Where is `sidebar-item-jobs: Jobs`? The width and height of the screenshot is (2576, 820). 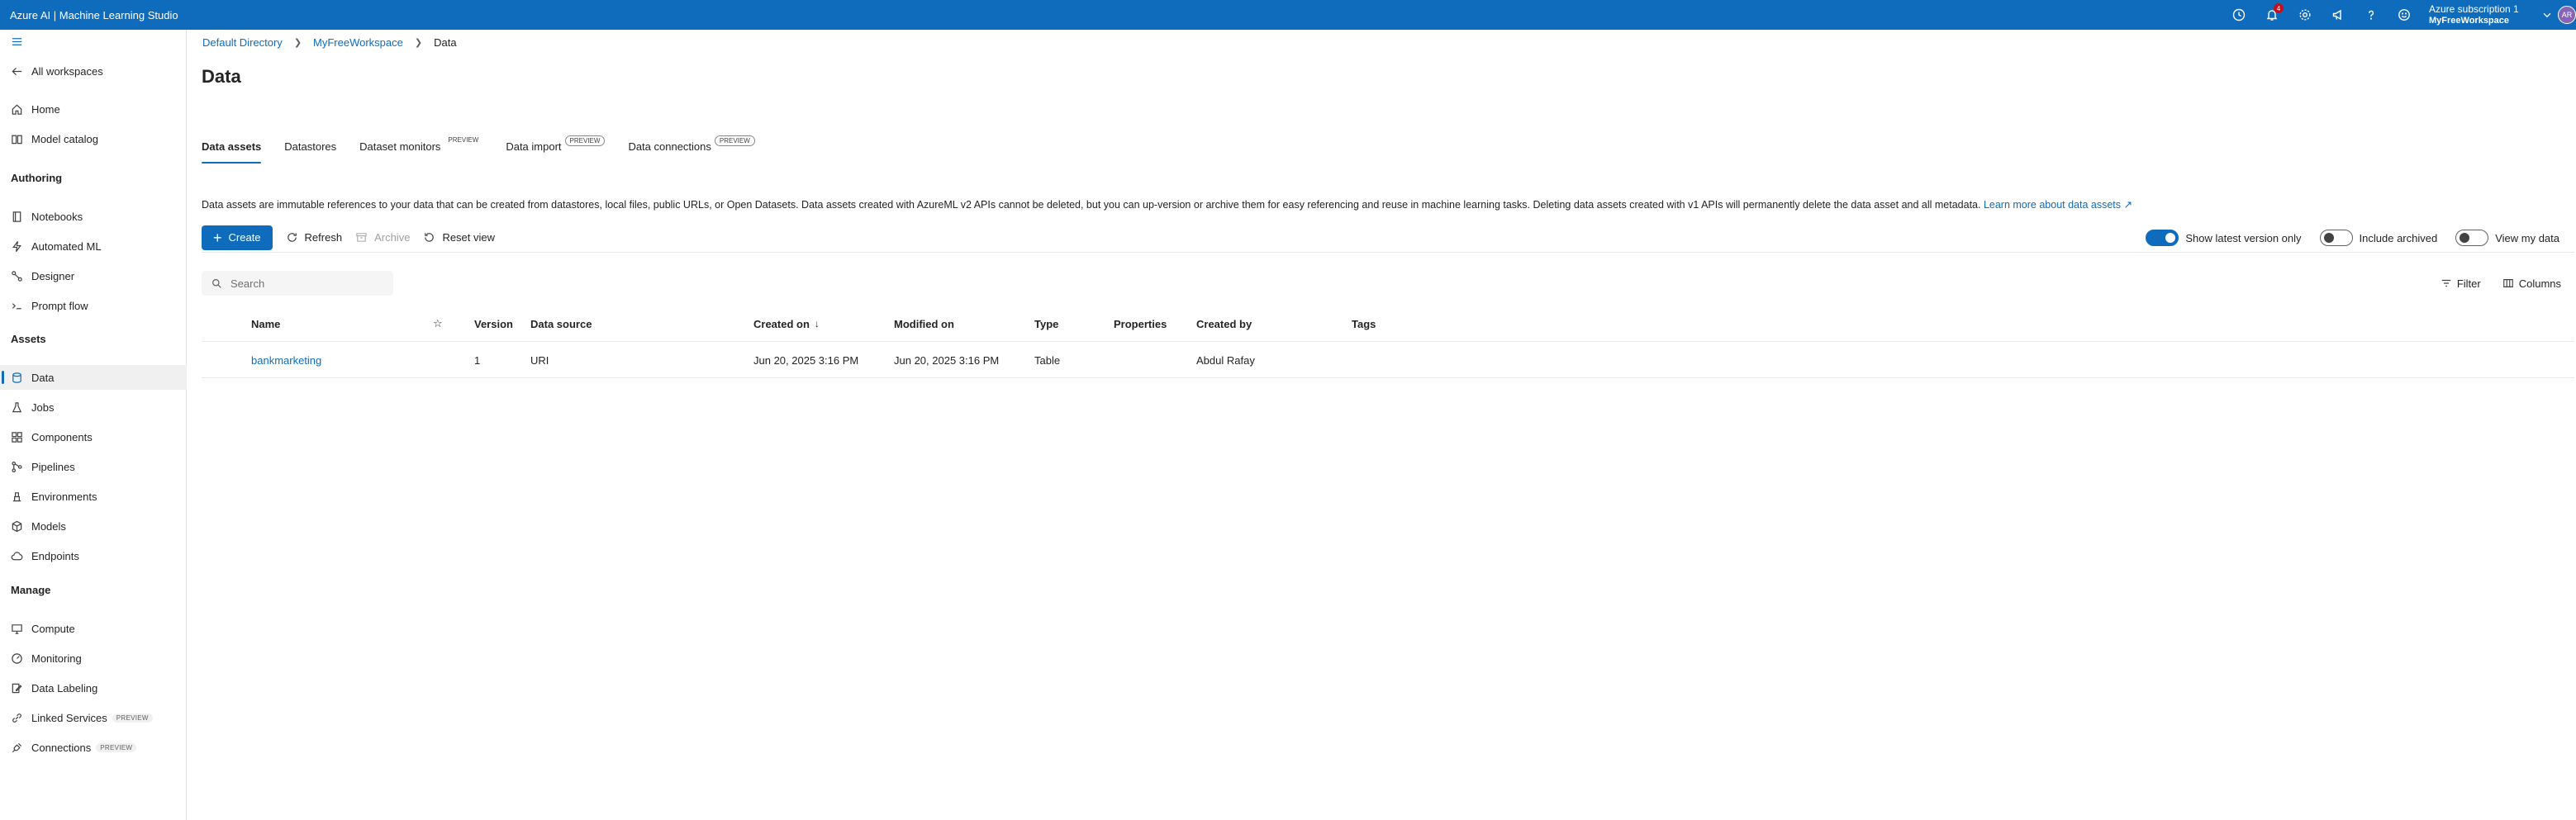 sidebar-item-jobs: Jobs is located at coordinates (93, 407).